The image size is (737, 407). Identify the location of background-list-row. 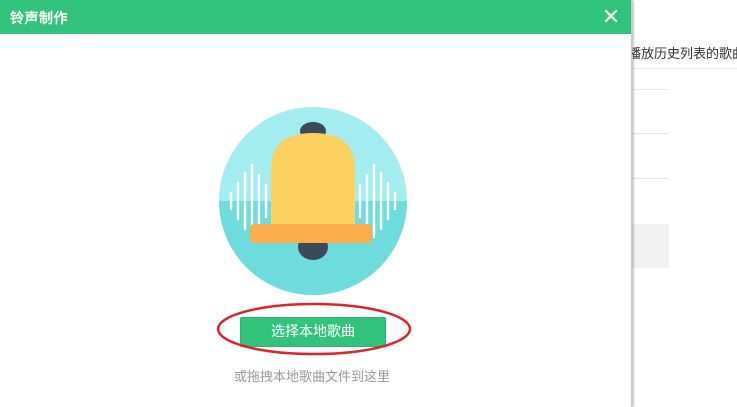
(650, 246).